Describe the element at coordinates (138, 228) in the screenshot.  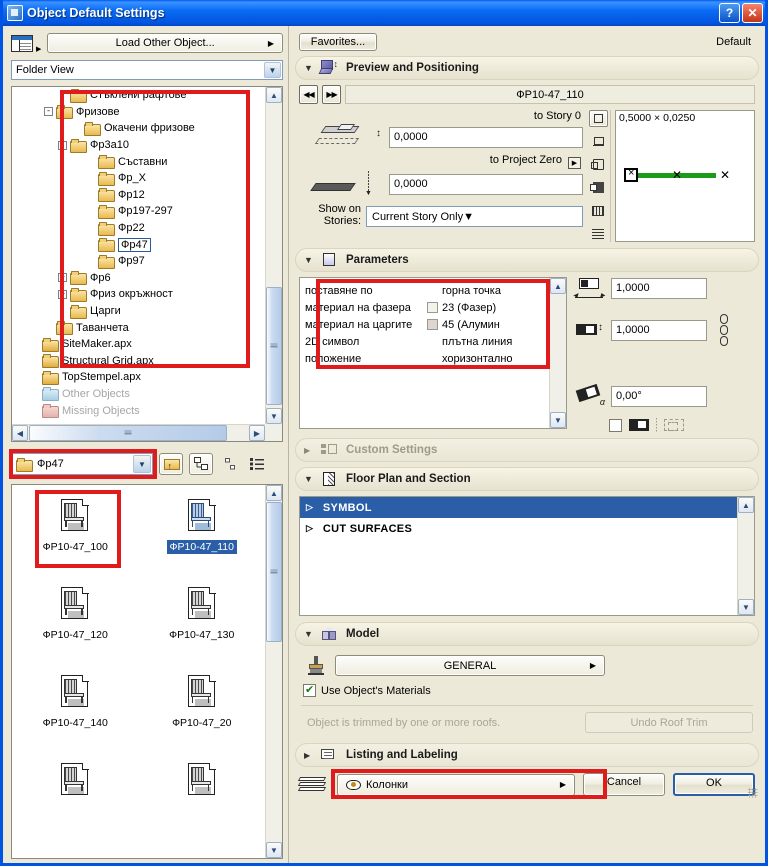
I see `tree-item: Фр22` at that location.